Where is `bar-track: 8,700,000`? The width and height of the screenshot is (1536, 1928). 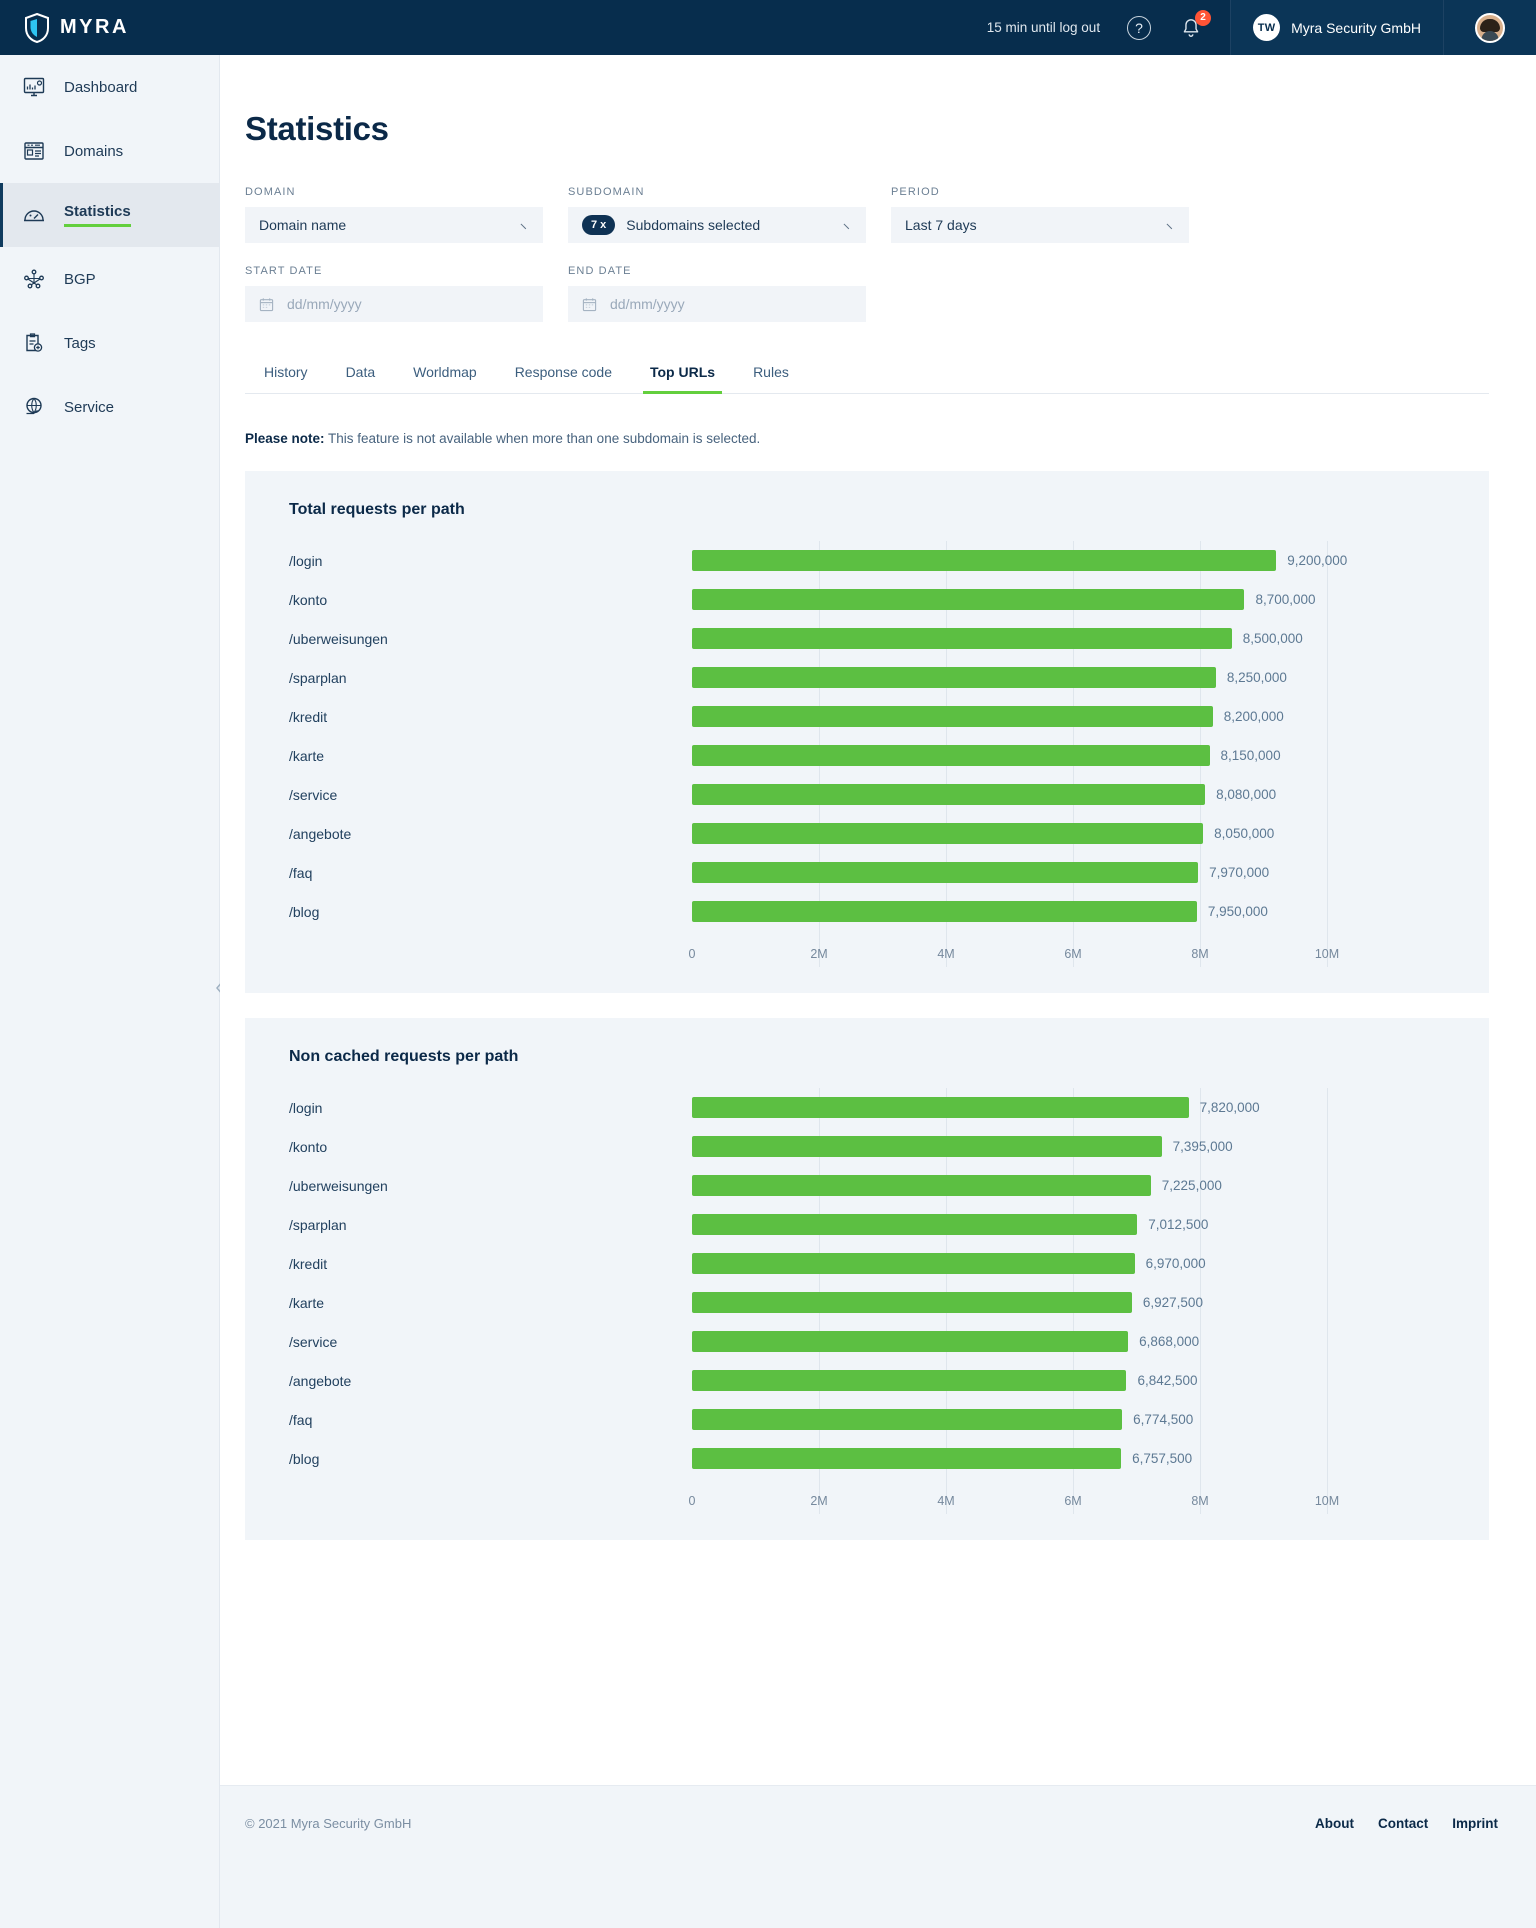
bar-track: 8,700,000 is located at coordinates (1079, 599).